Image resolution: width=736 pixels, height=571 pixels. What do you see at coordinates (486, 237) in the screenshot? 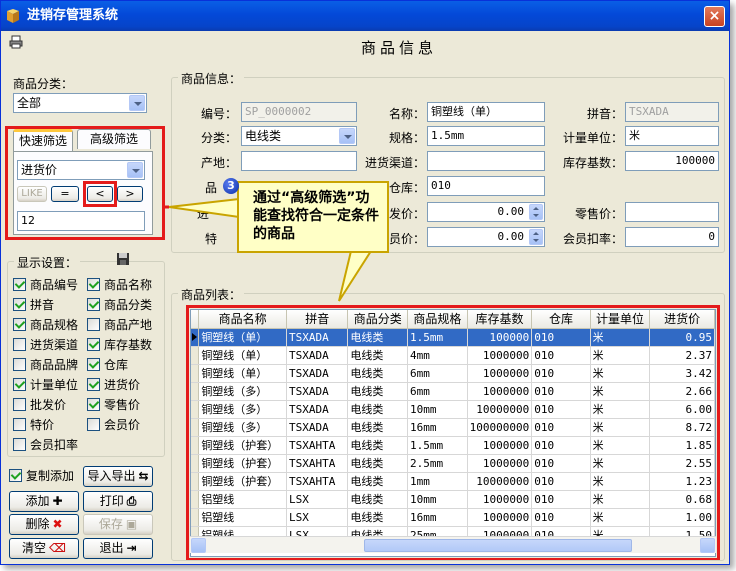
I see `member-price-input: 0.00` at bounding box center [486, 237].